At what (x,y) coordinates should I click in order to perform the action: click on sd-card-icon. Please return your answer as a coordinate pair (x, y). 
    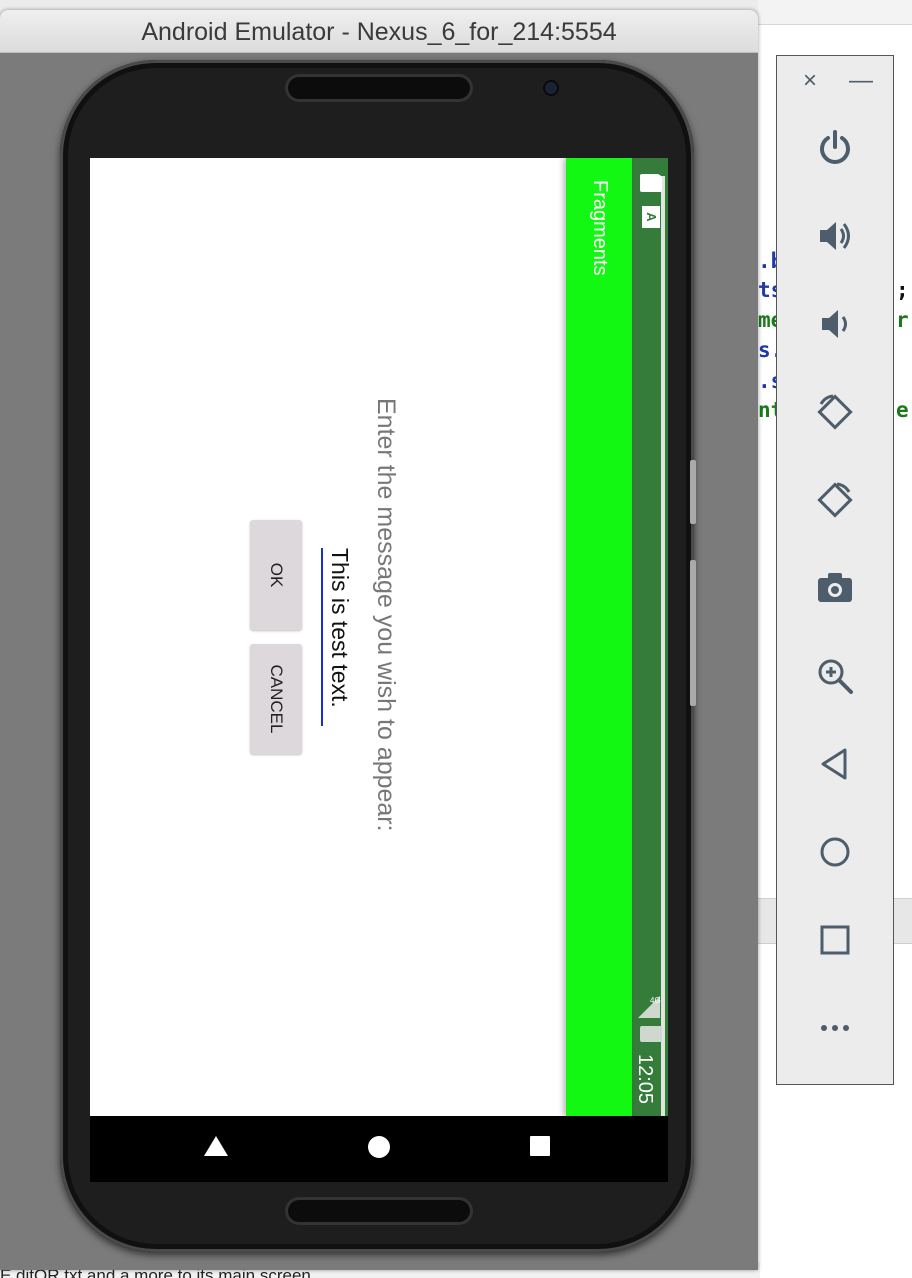
    Looking at the image, I should click on (651, 183).